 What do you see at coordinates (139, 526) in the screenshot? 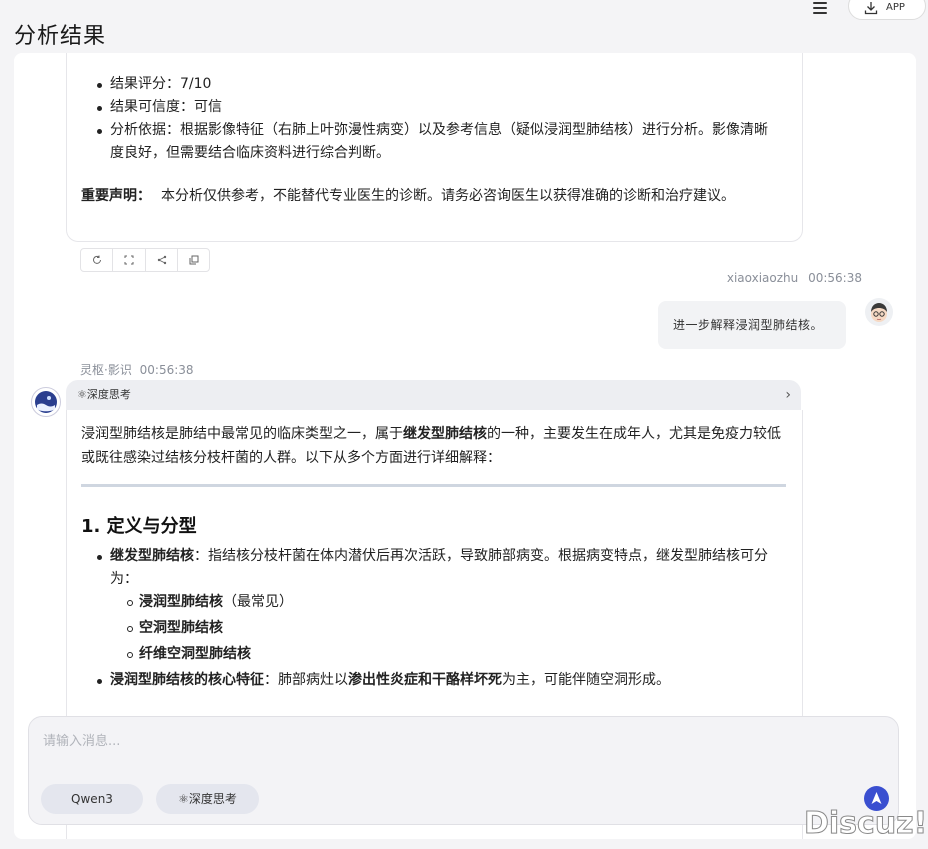
I see `section-heading: 1. 定义与分型` at bounding box center [139, 526].